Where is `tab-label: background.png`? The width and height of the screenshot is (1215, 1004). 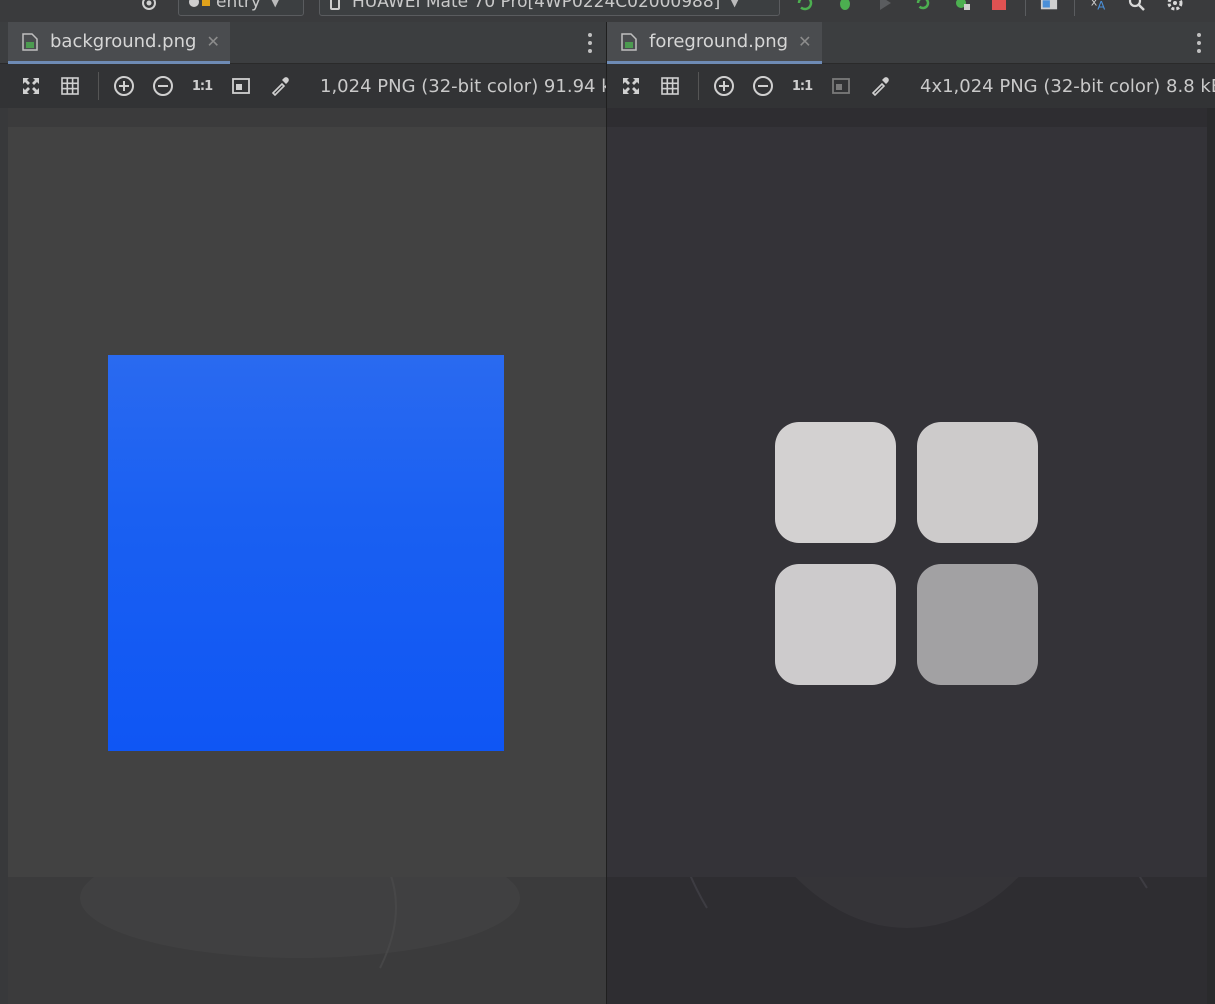
tab-label: background.png is located at coordinates (123, 41).